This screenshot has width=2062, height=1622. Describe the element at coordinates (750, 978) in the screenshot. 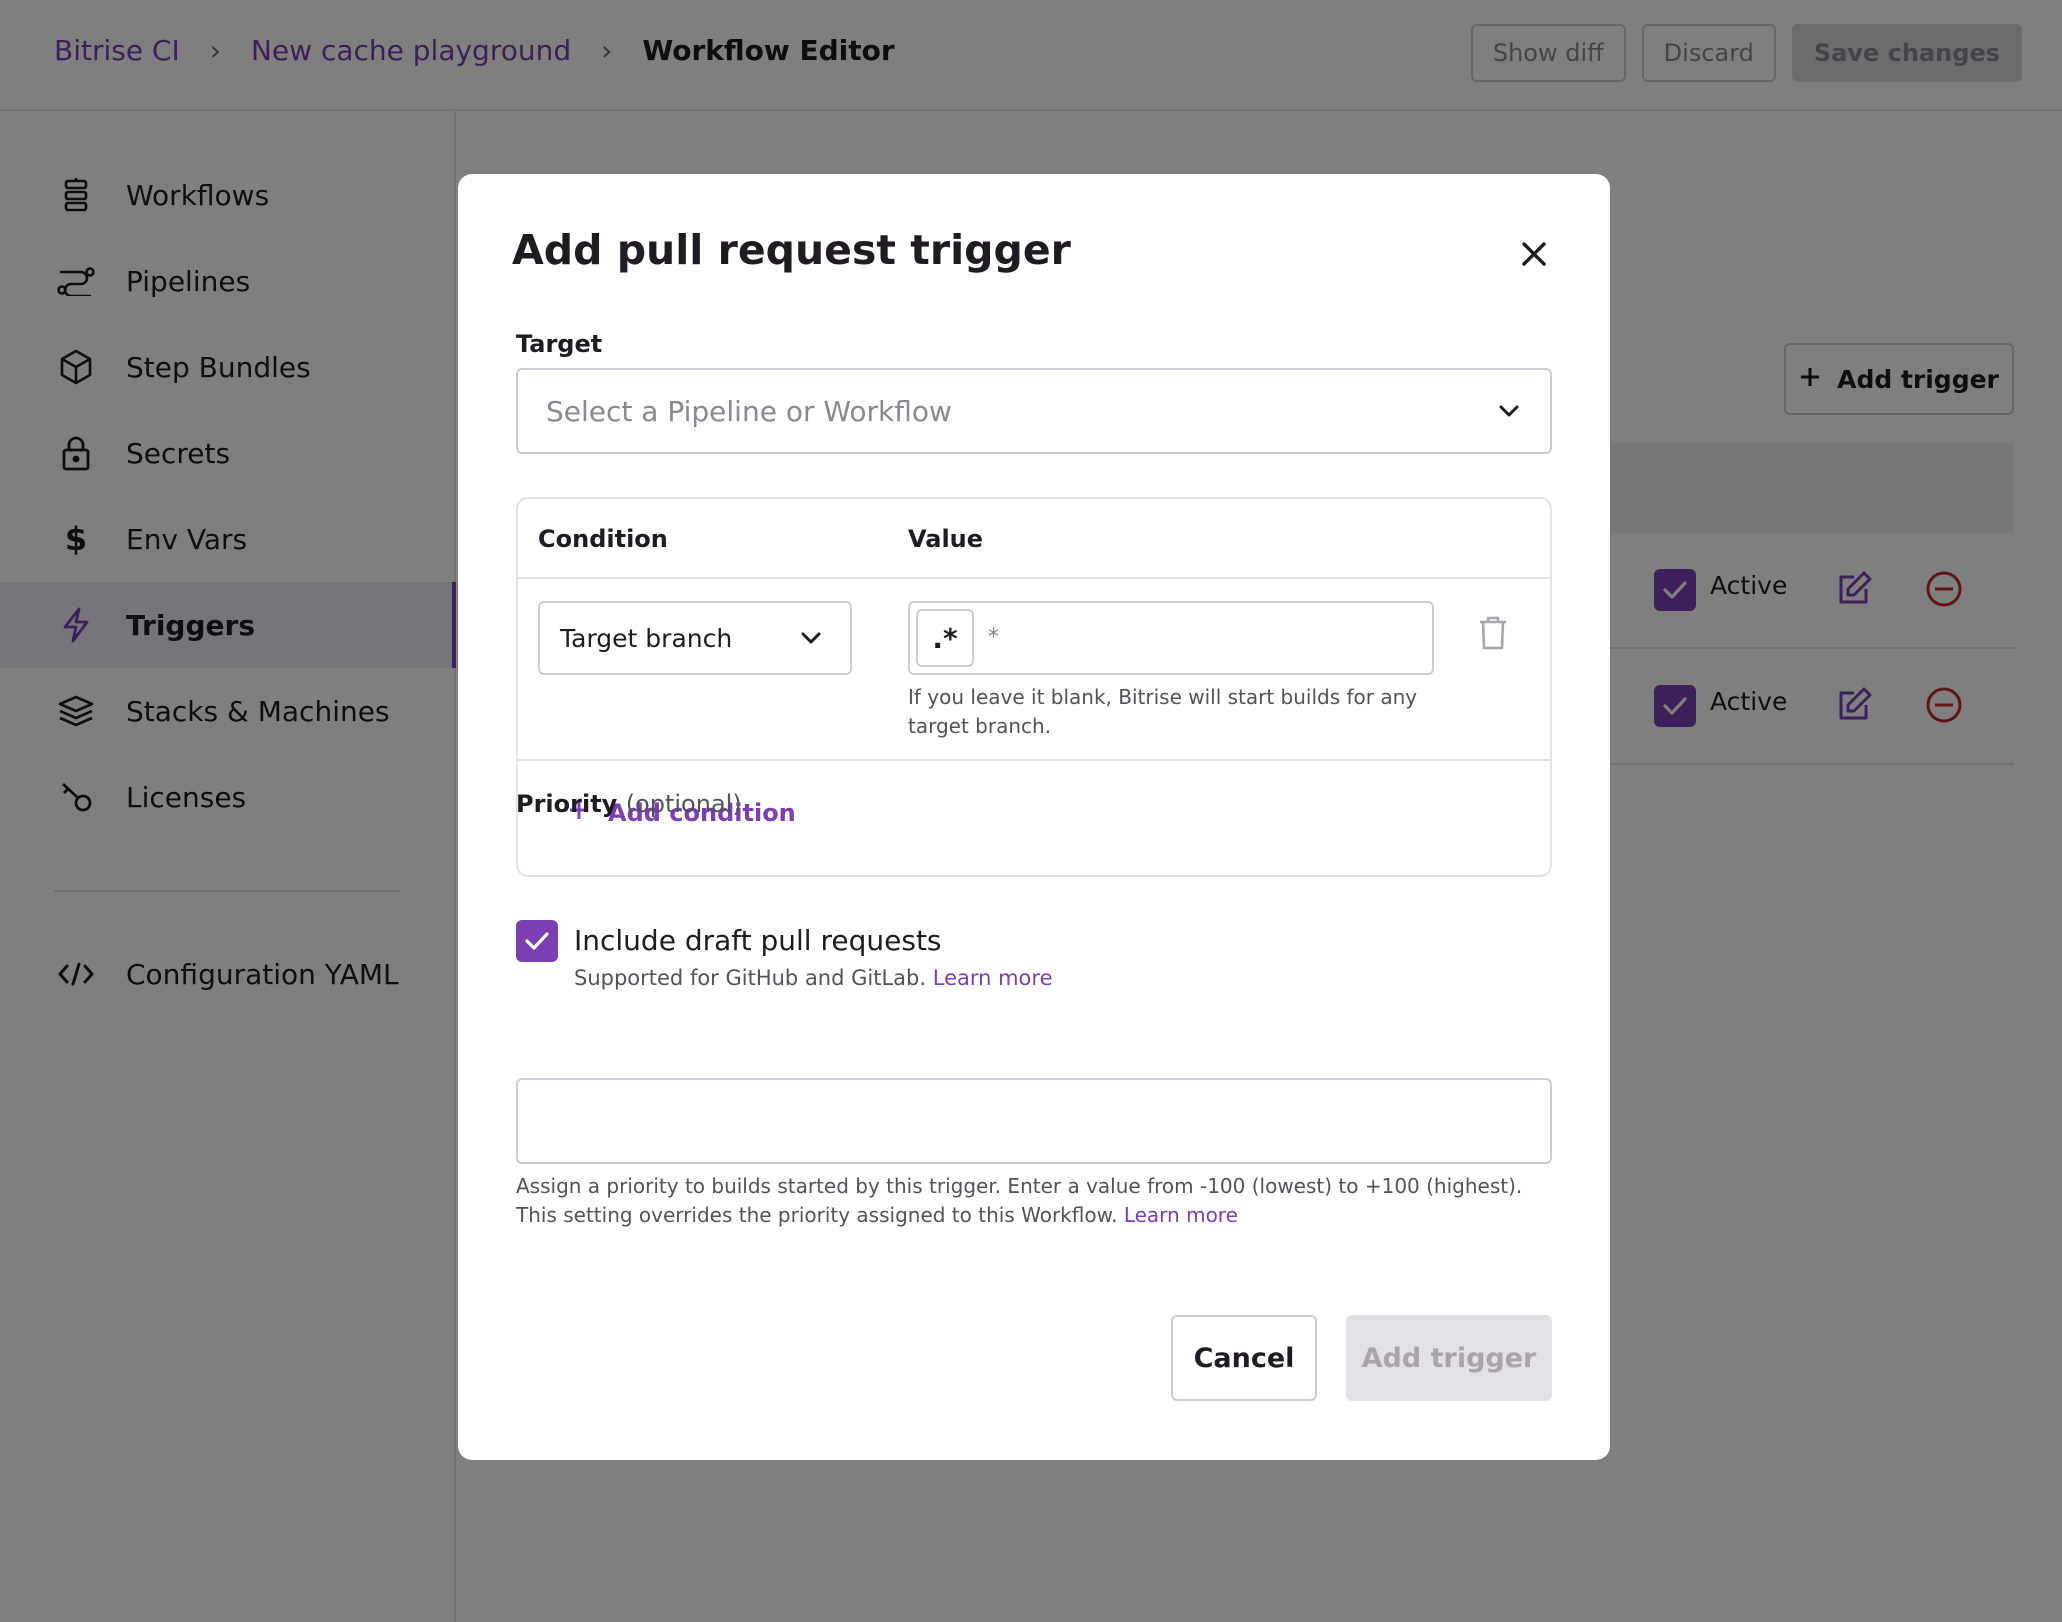

I see `draft-help-text: Supported for GitHub and GitLab.` at that location.